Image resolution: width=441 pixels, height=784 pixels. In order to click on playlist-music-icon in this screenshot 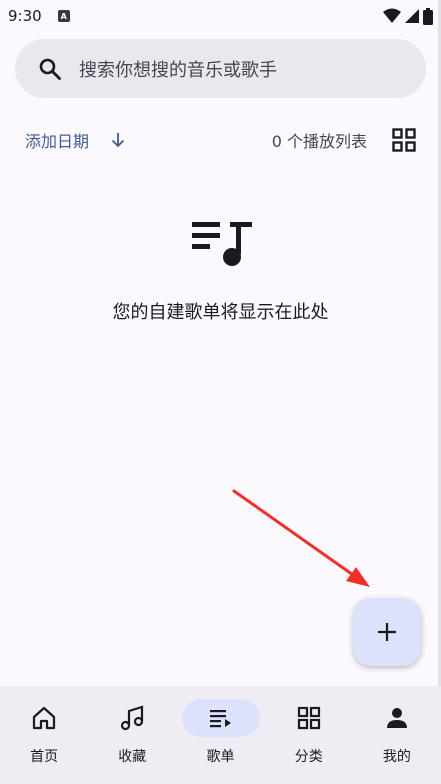, I will do `click(222, 244)`.